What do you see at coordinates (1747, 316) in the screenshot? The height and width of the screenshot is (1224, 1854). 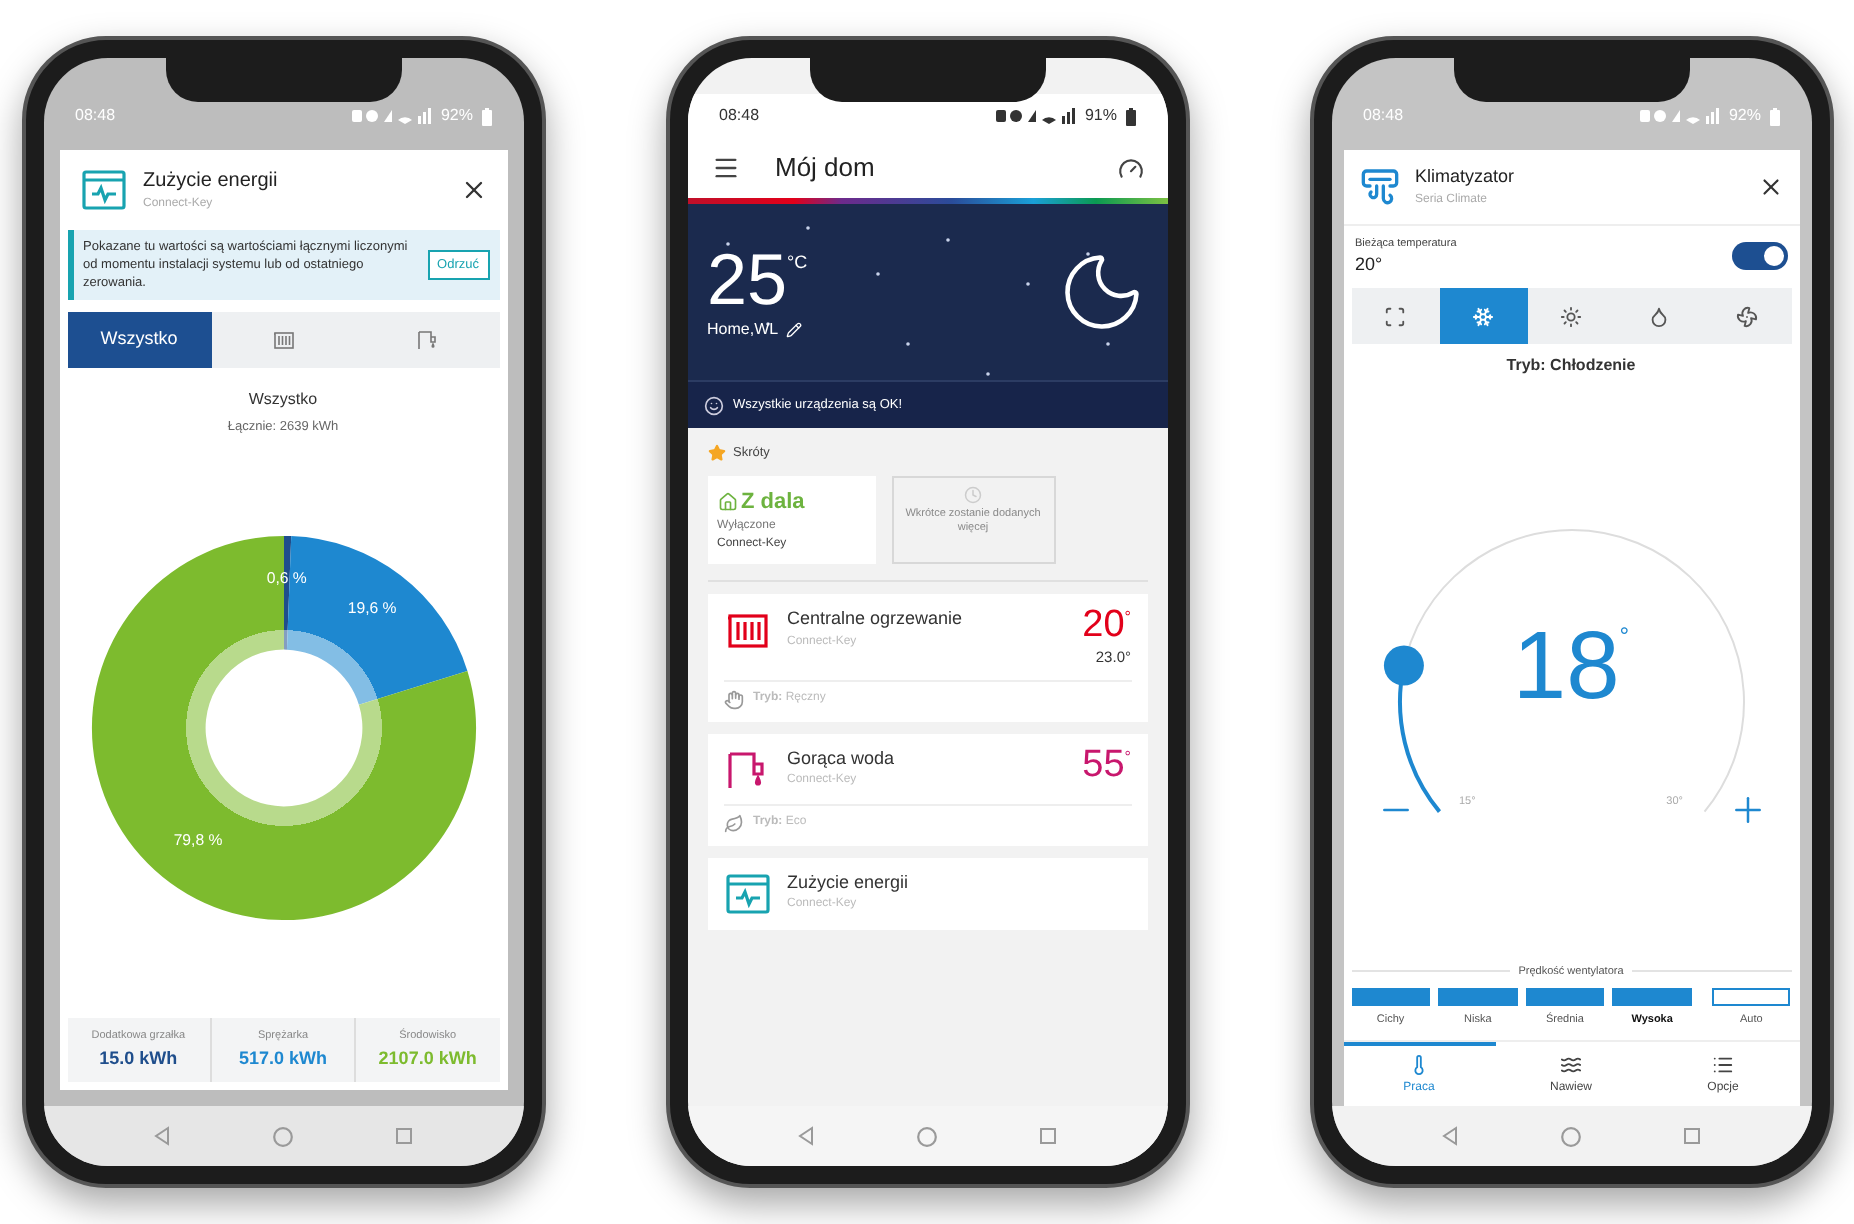 I see `fan-icon` at bounding box center [1747, 316].